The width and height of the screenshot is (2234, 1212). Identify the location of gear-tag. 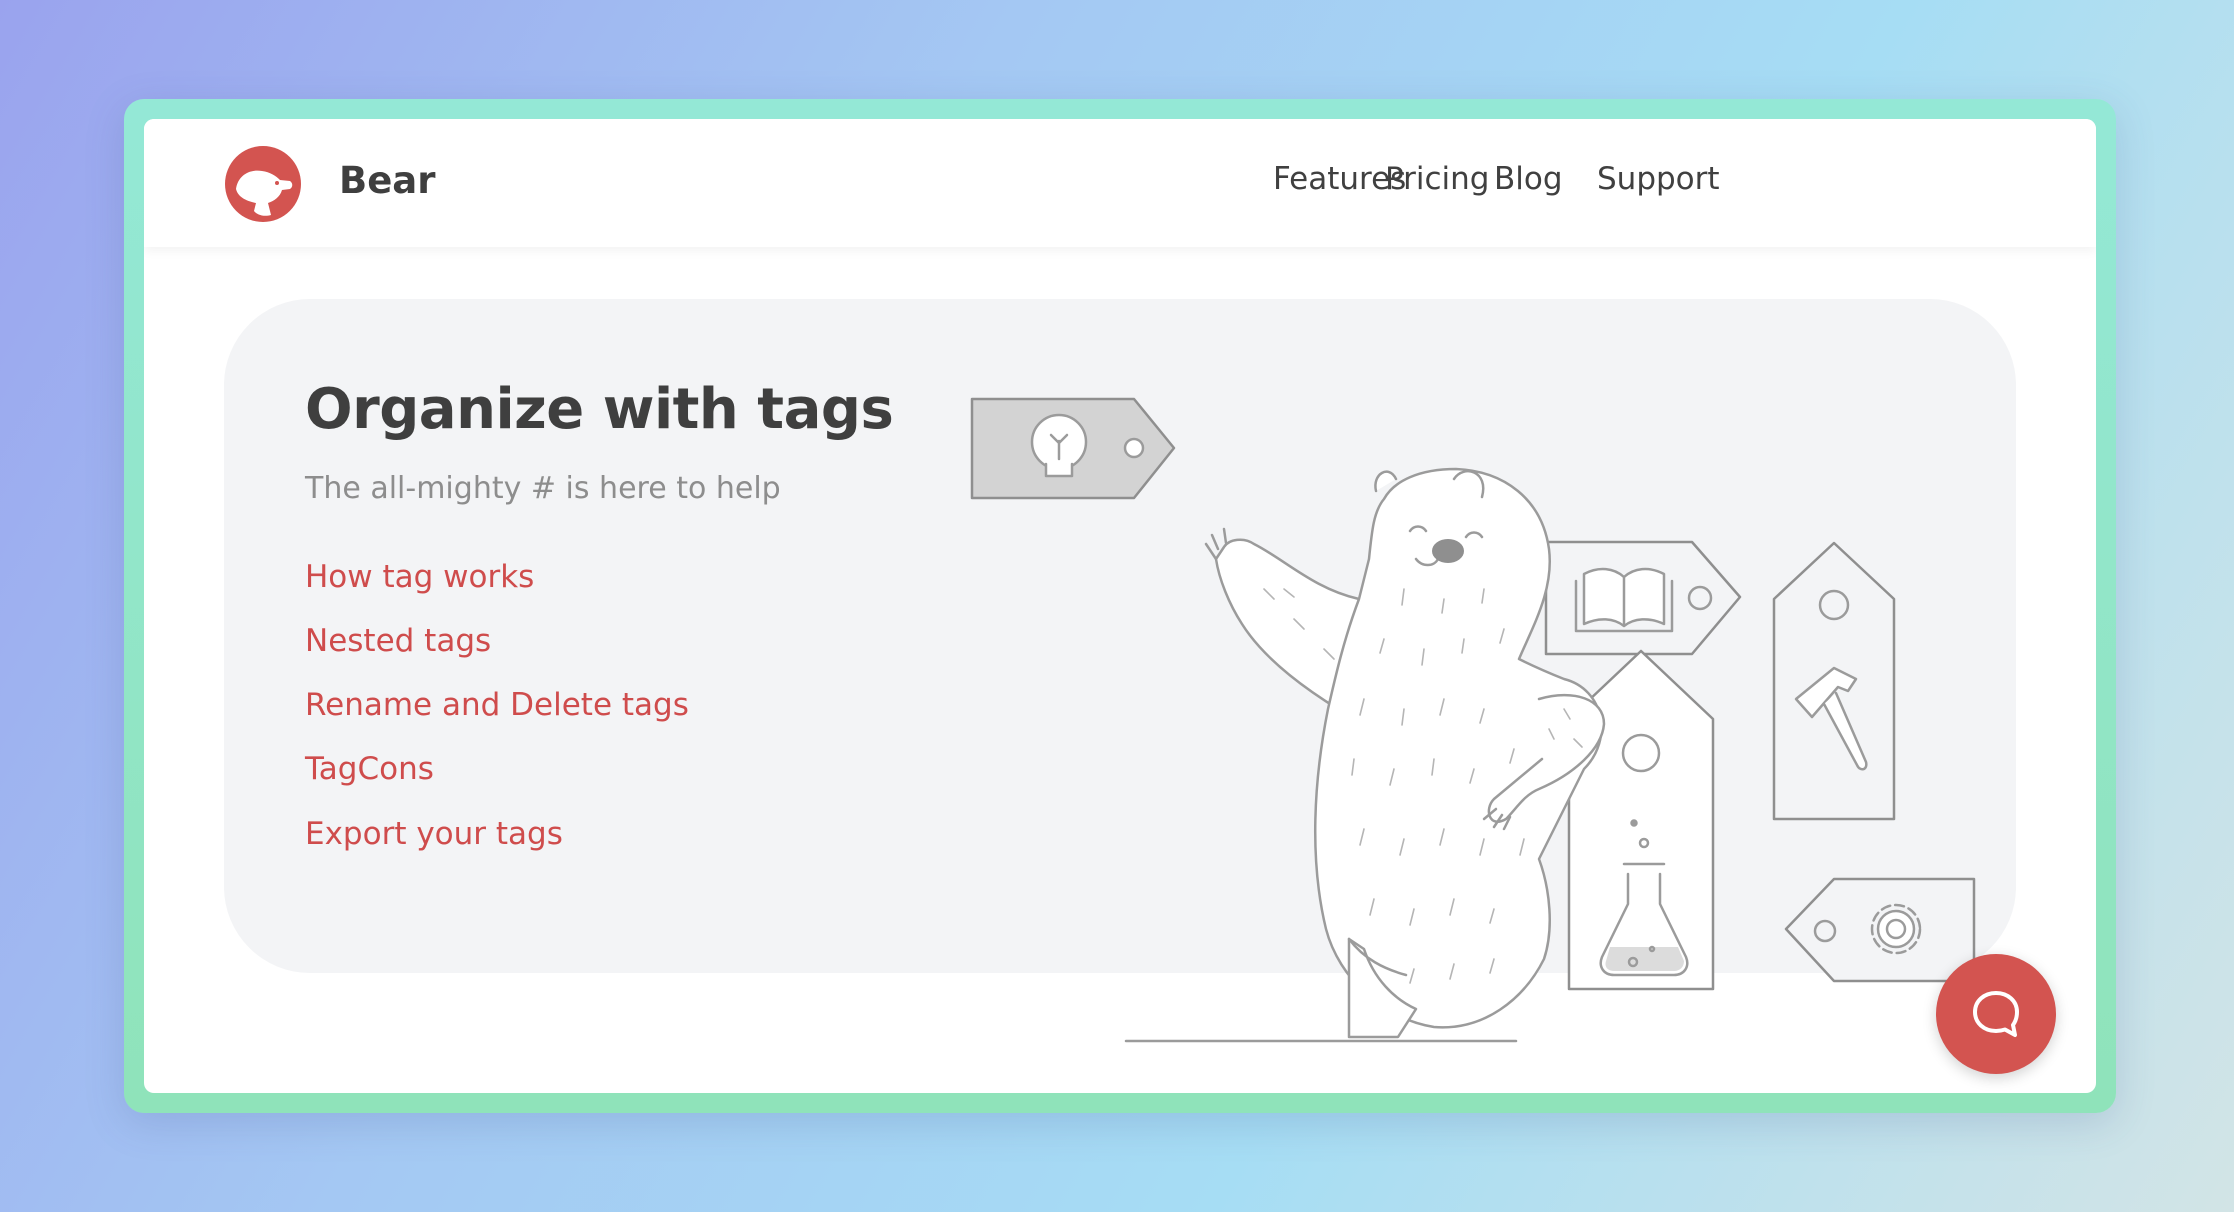
(1880, 930).